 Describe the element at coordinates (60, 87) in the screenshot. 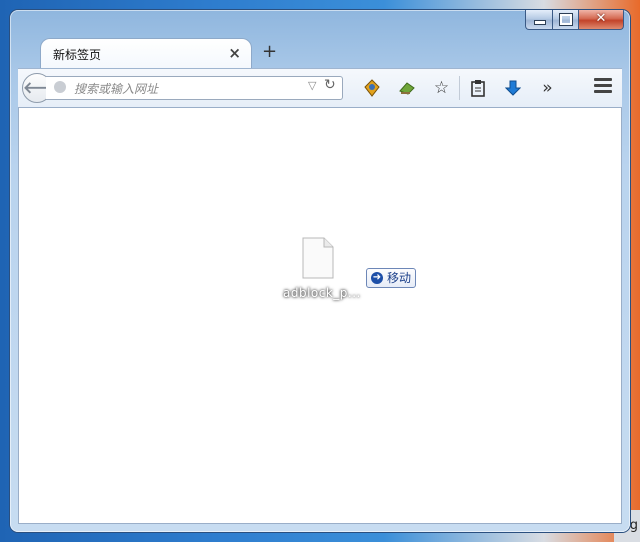

I see `identity-globe-icon` at that location.